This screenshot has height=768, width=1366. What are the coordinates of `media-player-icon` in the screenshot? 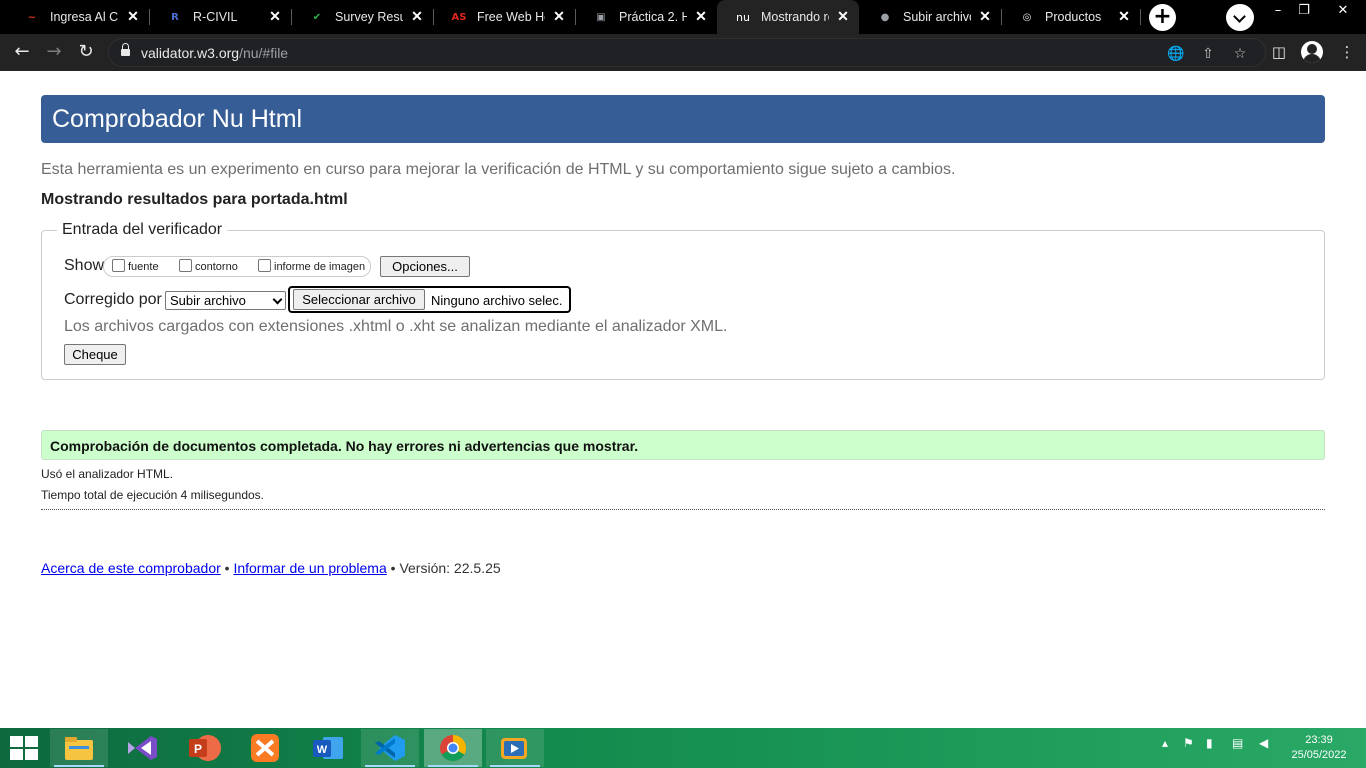 It's located at (515, 748).